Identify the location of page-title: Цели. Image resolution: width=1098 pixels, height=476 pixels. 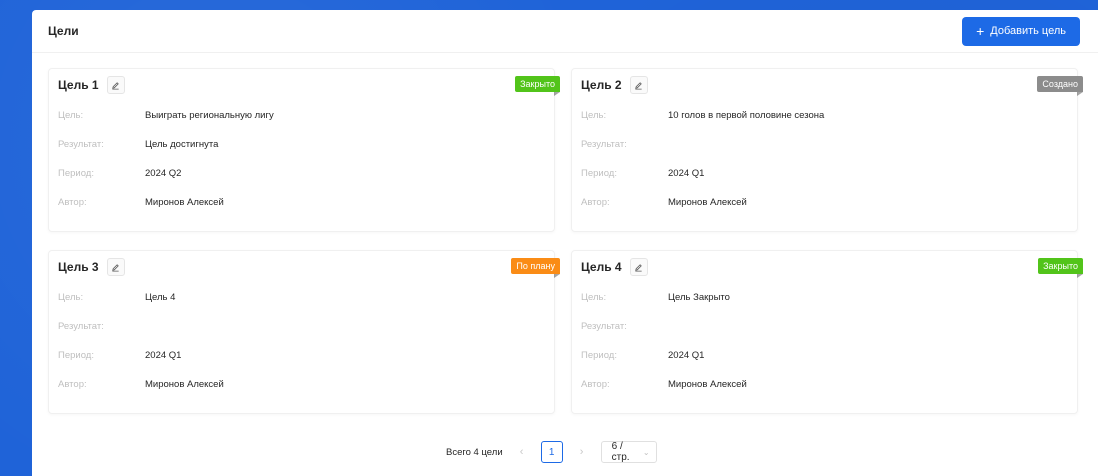
(63, 31).